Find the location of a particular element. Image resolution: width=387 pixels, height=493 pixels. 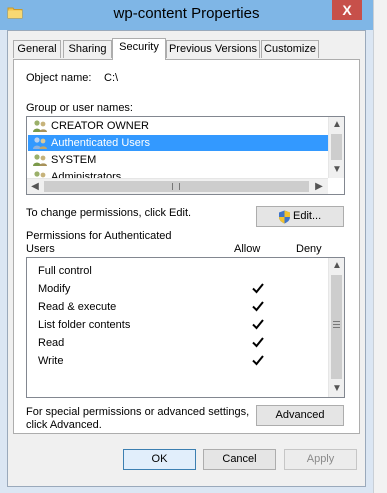

scroll-left-icon: ◀ is located at coordinates (35, 186).